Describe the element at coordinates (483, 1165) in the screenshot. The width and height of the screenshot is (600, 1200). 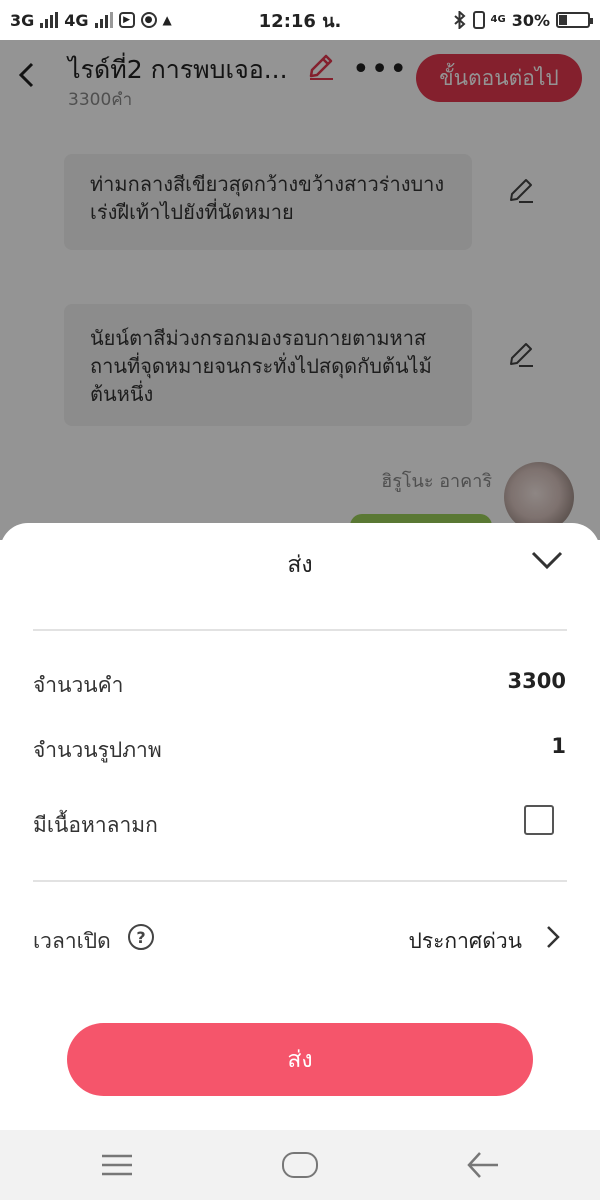
I see `nav-back-icon` at that location.